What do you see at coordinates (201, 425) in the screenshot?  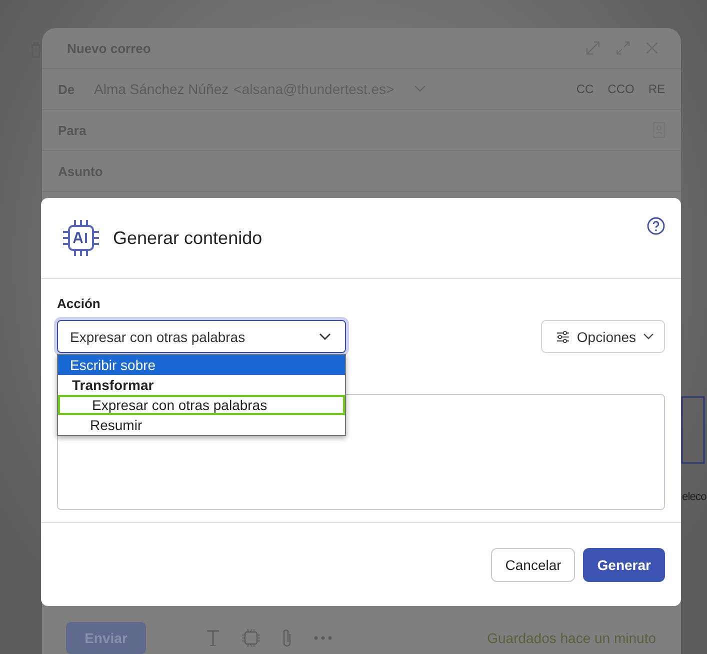 I see `dropdown-option: Resumir` at bounding box center [201, 425].